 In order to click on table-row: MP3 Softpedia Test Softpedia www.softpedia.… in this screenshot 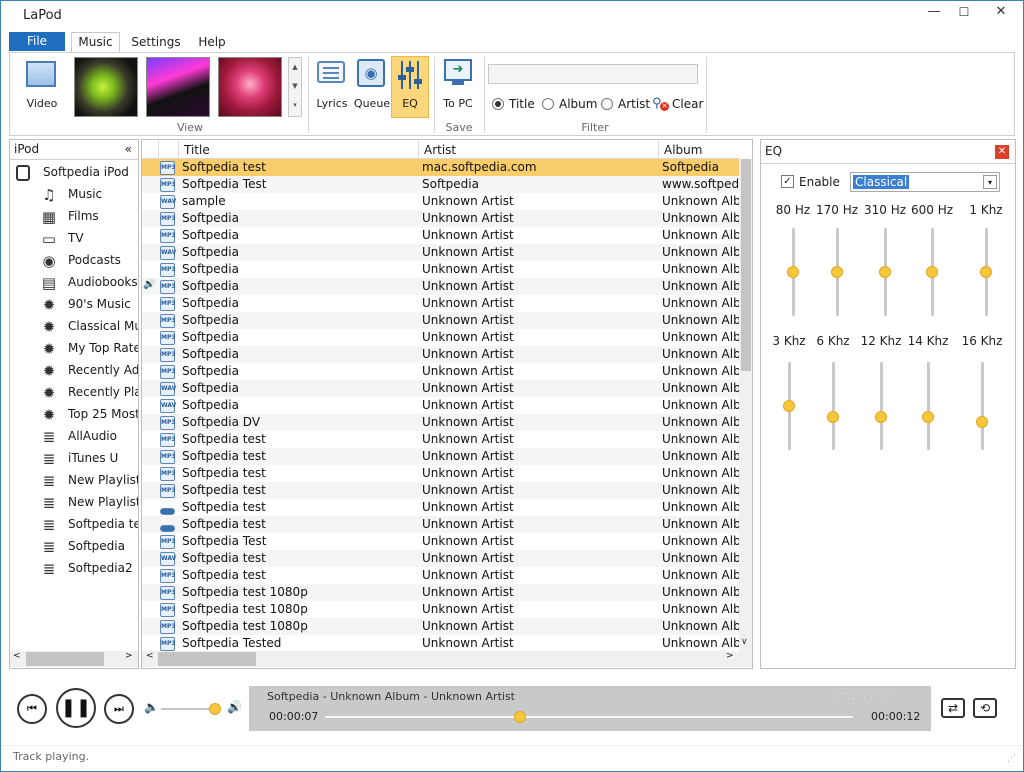, I will do `click(441, 184)`.